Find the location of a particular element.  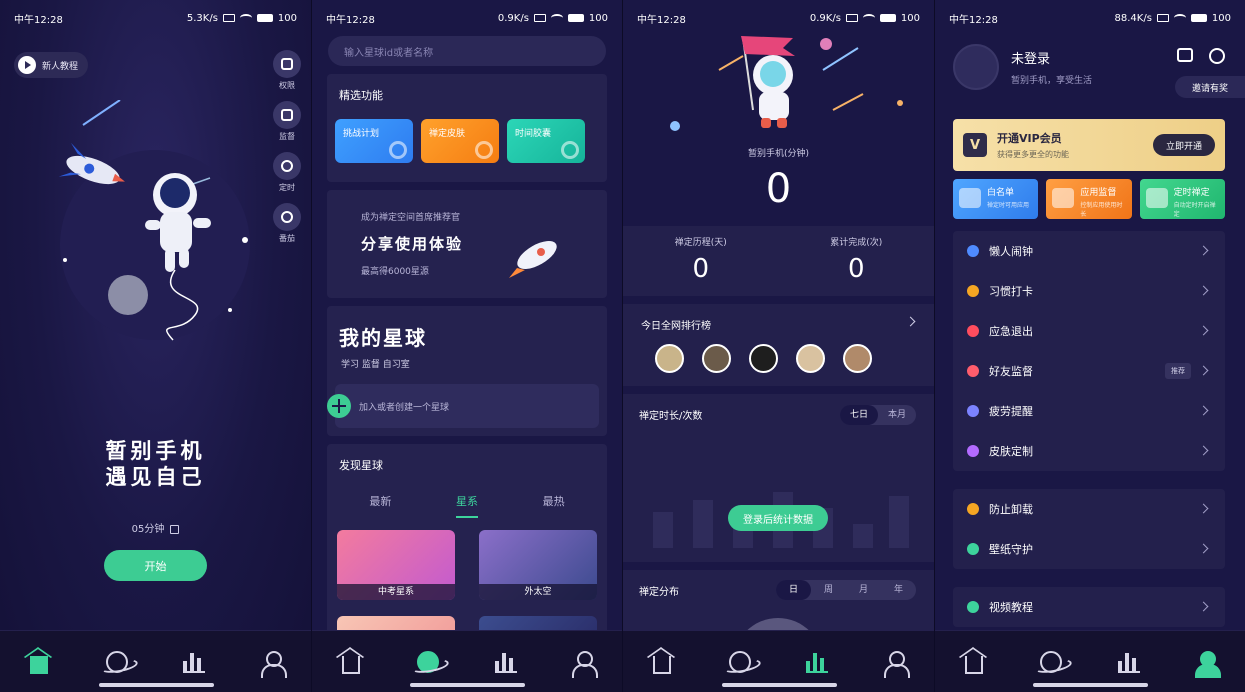

range-day: 日 is located at coordinates (793, 590).